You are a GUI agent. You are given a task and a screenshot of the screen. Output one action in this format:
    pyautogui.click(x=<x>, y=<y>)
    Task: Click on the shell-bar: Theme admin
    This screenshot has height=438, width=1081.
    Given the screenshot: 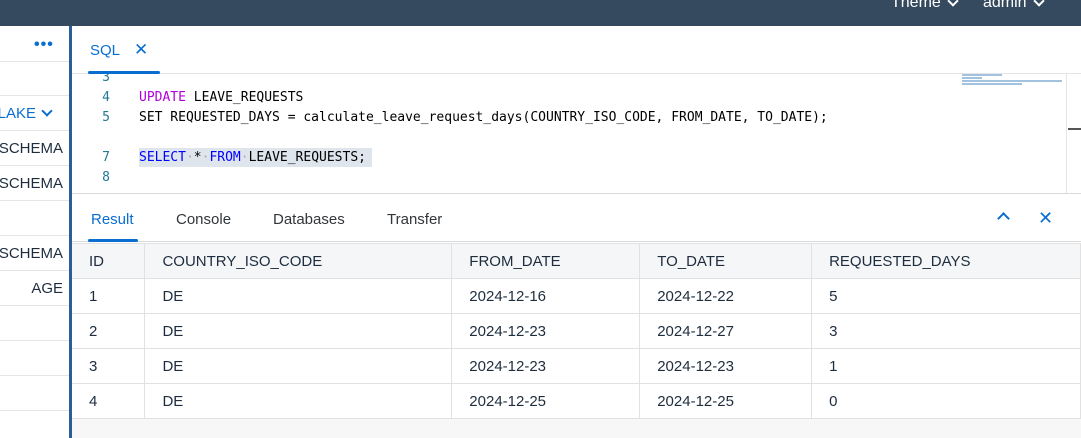 What is the action you would take?
    pyautogui.click(x=540, y=13)
    